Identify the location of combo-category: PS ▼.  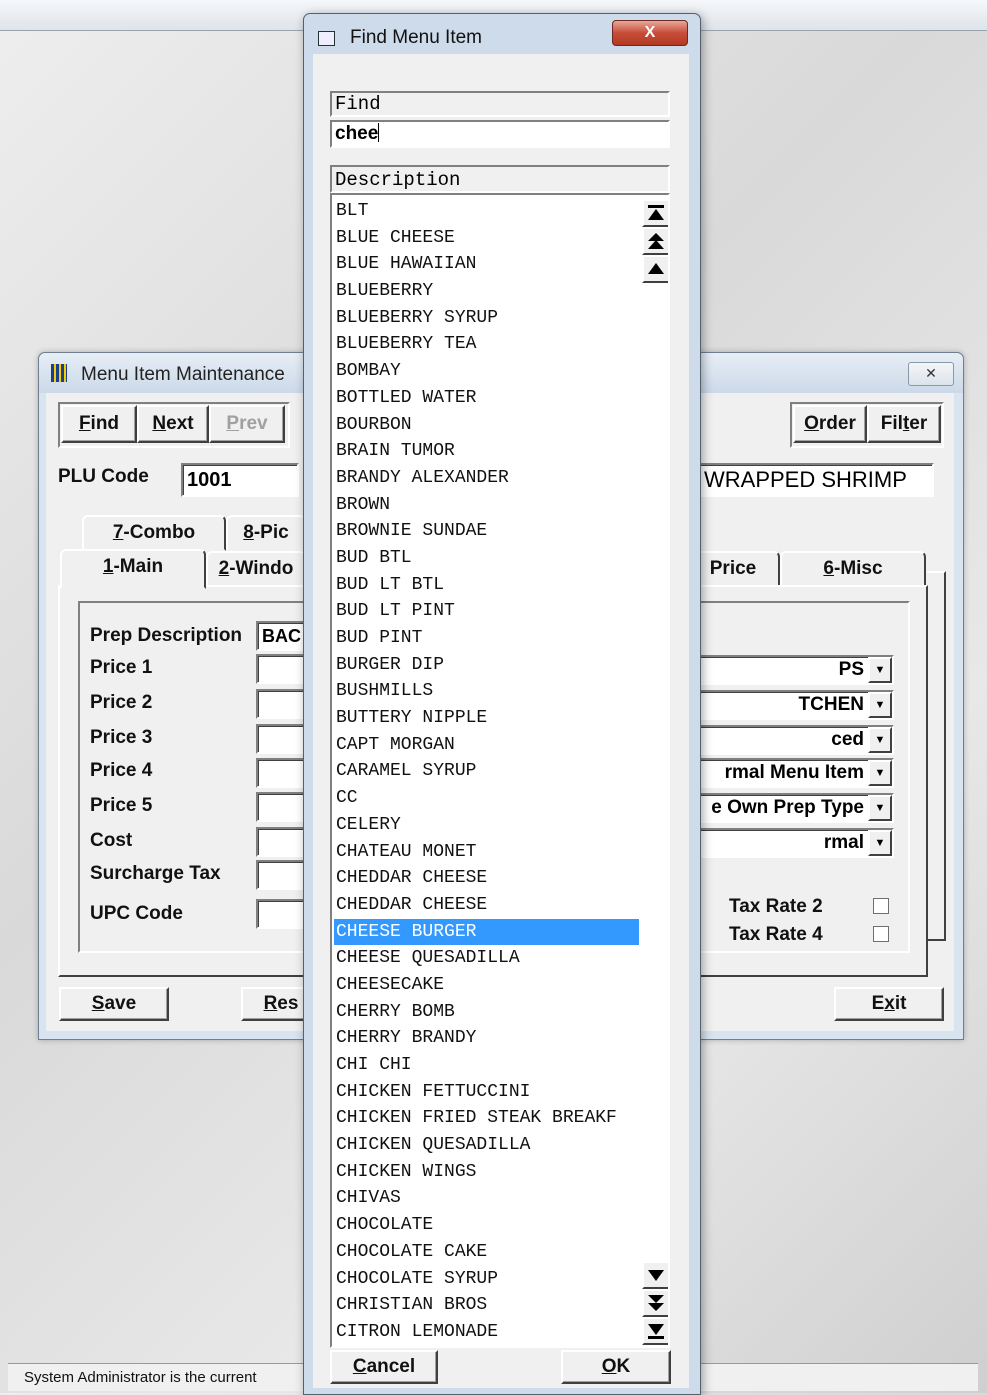
(792, 670).